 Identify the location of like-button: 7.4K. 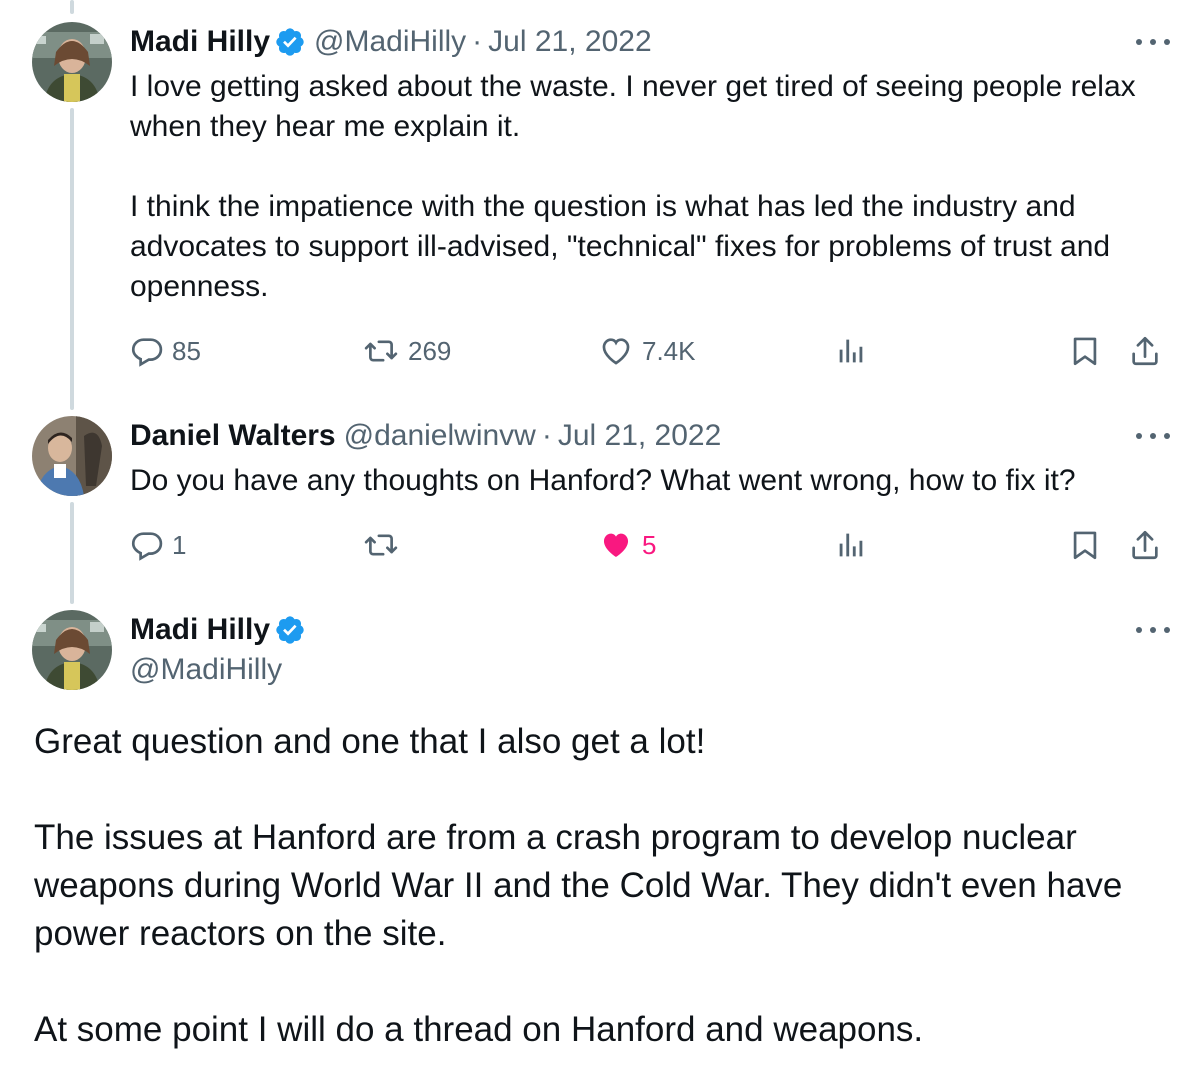
(647, 351).